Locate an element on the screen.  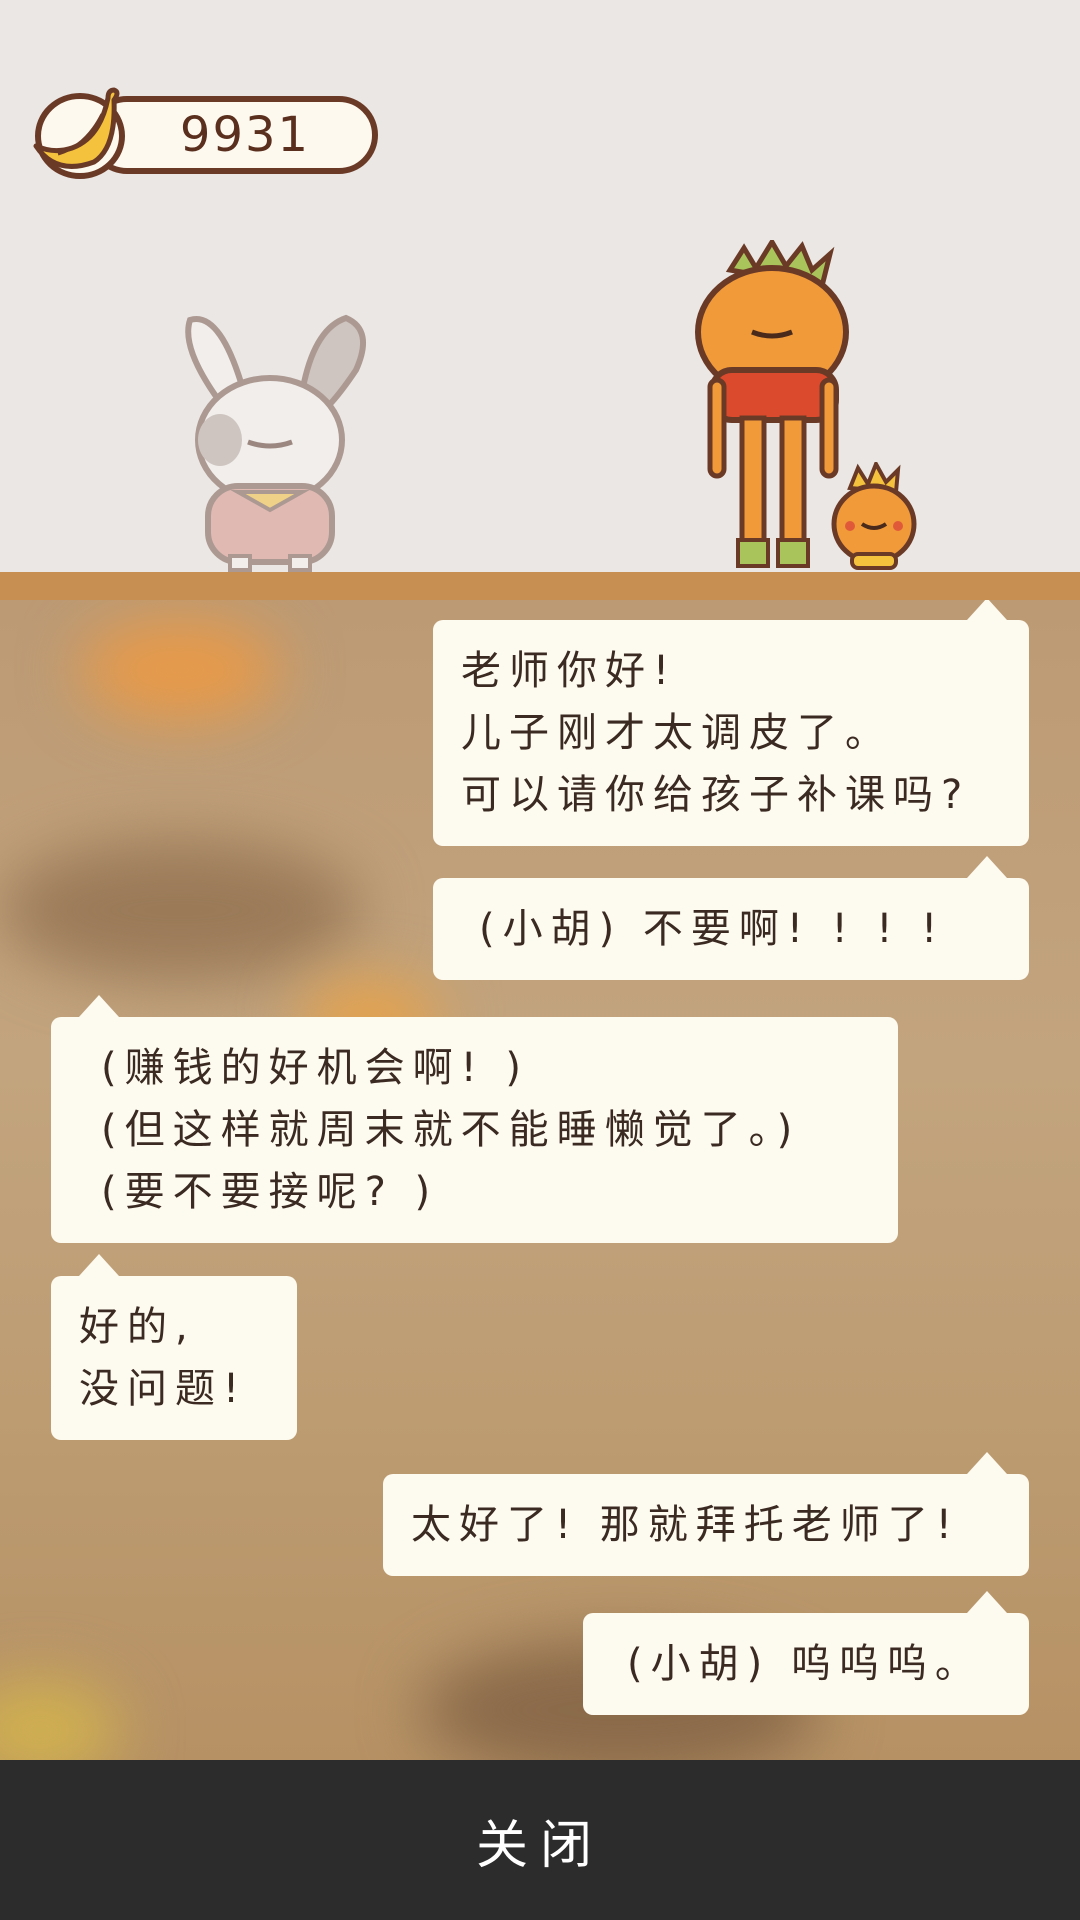
banana-icon is located at coordinates (79, 133).